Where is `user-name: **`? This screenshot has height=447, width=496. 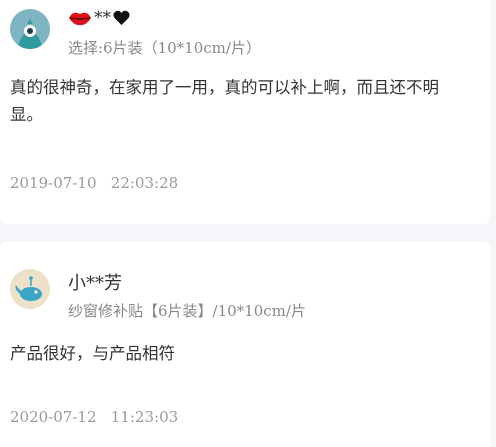
user-name: ** is located at coordinates (99, 17).